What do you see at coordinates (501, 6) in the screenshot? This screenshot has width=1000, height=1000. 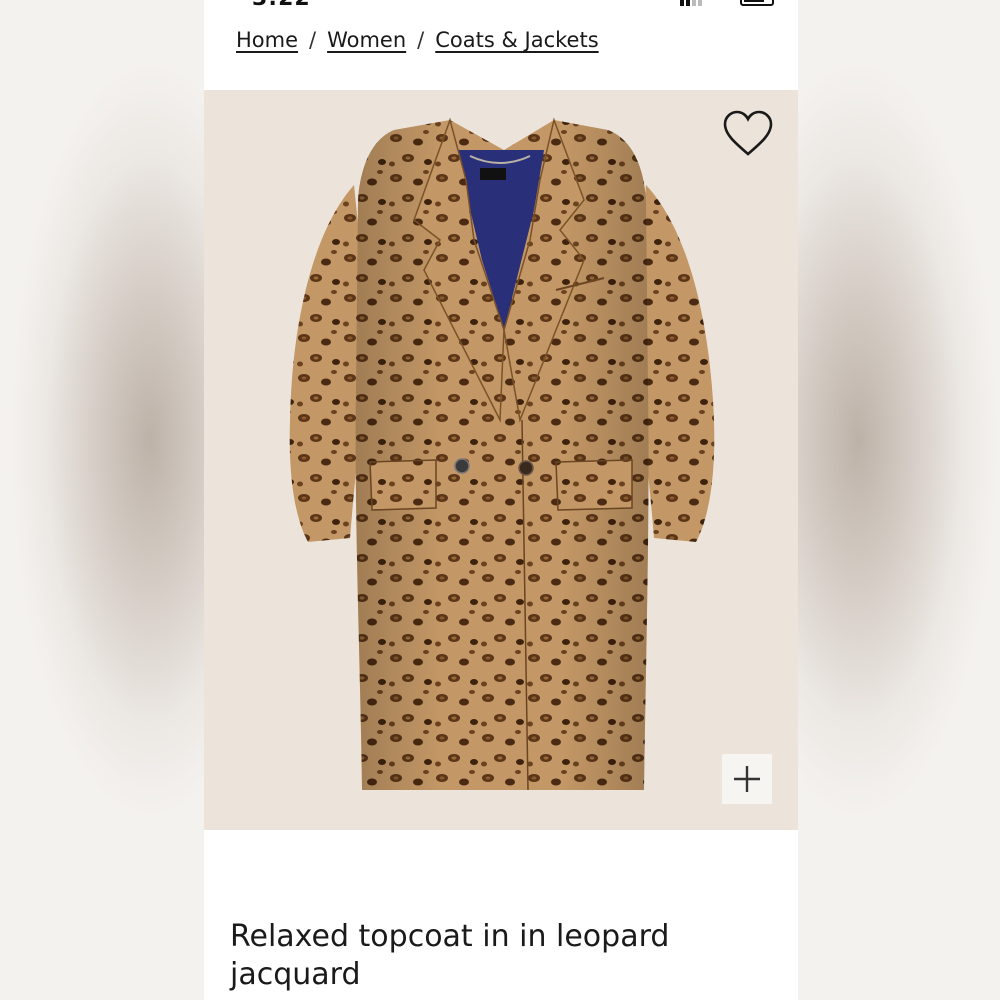 I see `status-bar: 3:22` at bounding box center [501, 6].